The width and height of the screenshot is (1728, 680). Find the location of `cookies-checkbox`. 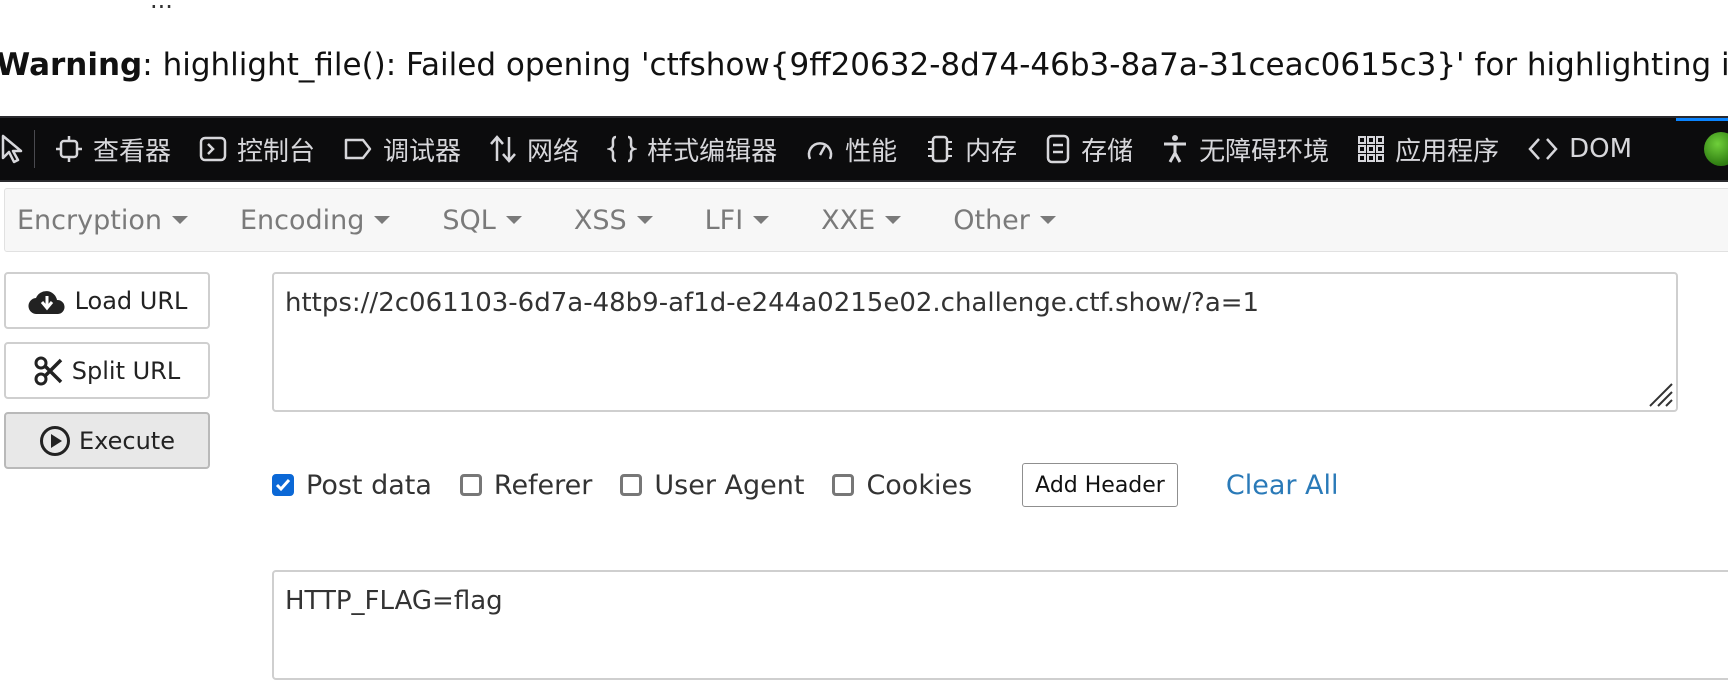

cookies-checkbox is located at coordinates (843, 485).